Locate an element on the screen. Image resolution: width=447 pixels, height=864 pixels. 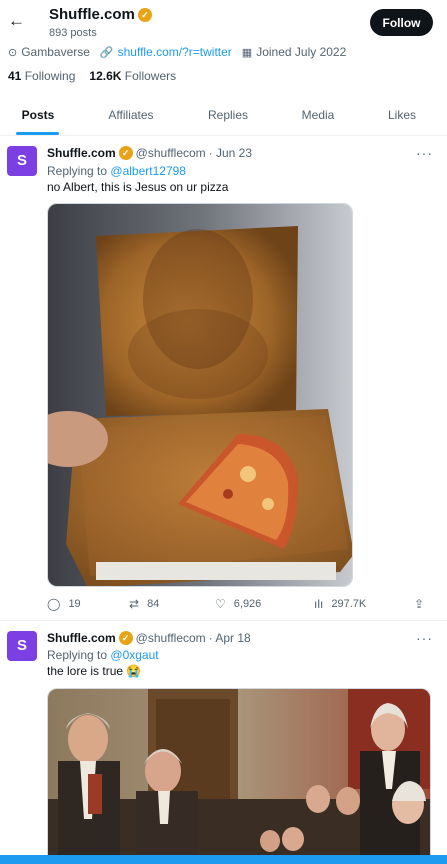
following-link: 41 Following is located at coordinates (41, 76).